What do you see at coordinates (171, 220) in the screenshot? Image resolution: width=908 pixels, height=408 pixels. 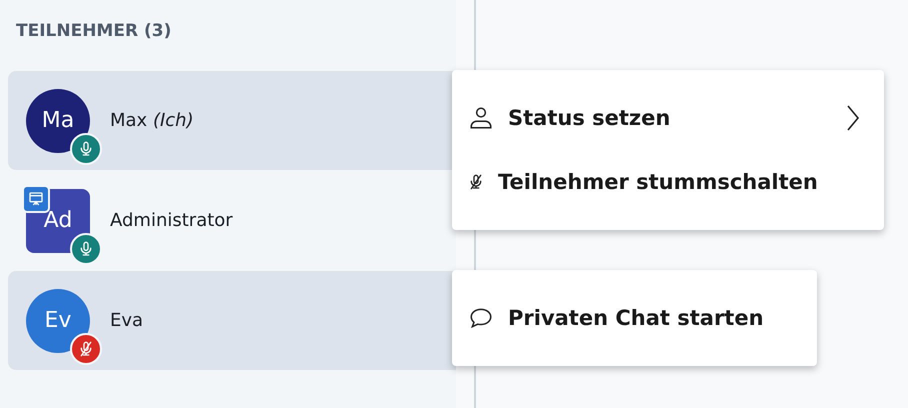 I see `participant-name: Administrator` at bounding box center [171, 220].